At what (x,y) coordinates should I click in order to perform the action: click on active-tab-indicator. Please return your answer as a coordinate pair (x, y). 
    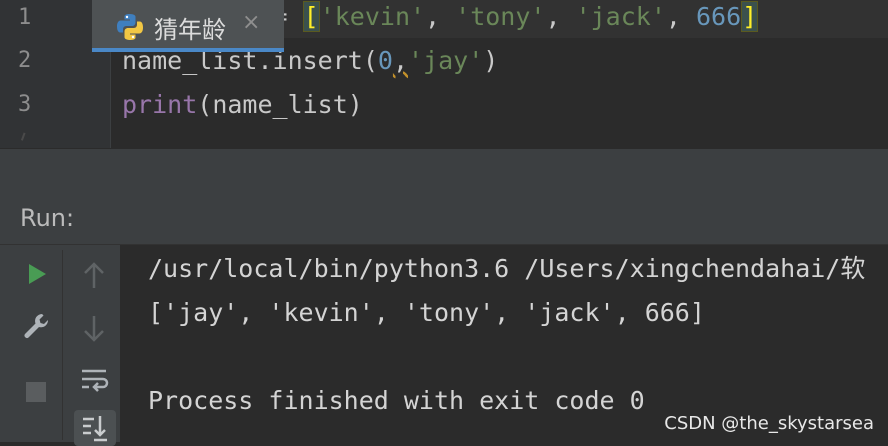
    Looking at the image, I should click on (188, 50).